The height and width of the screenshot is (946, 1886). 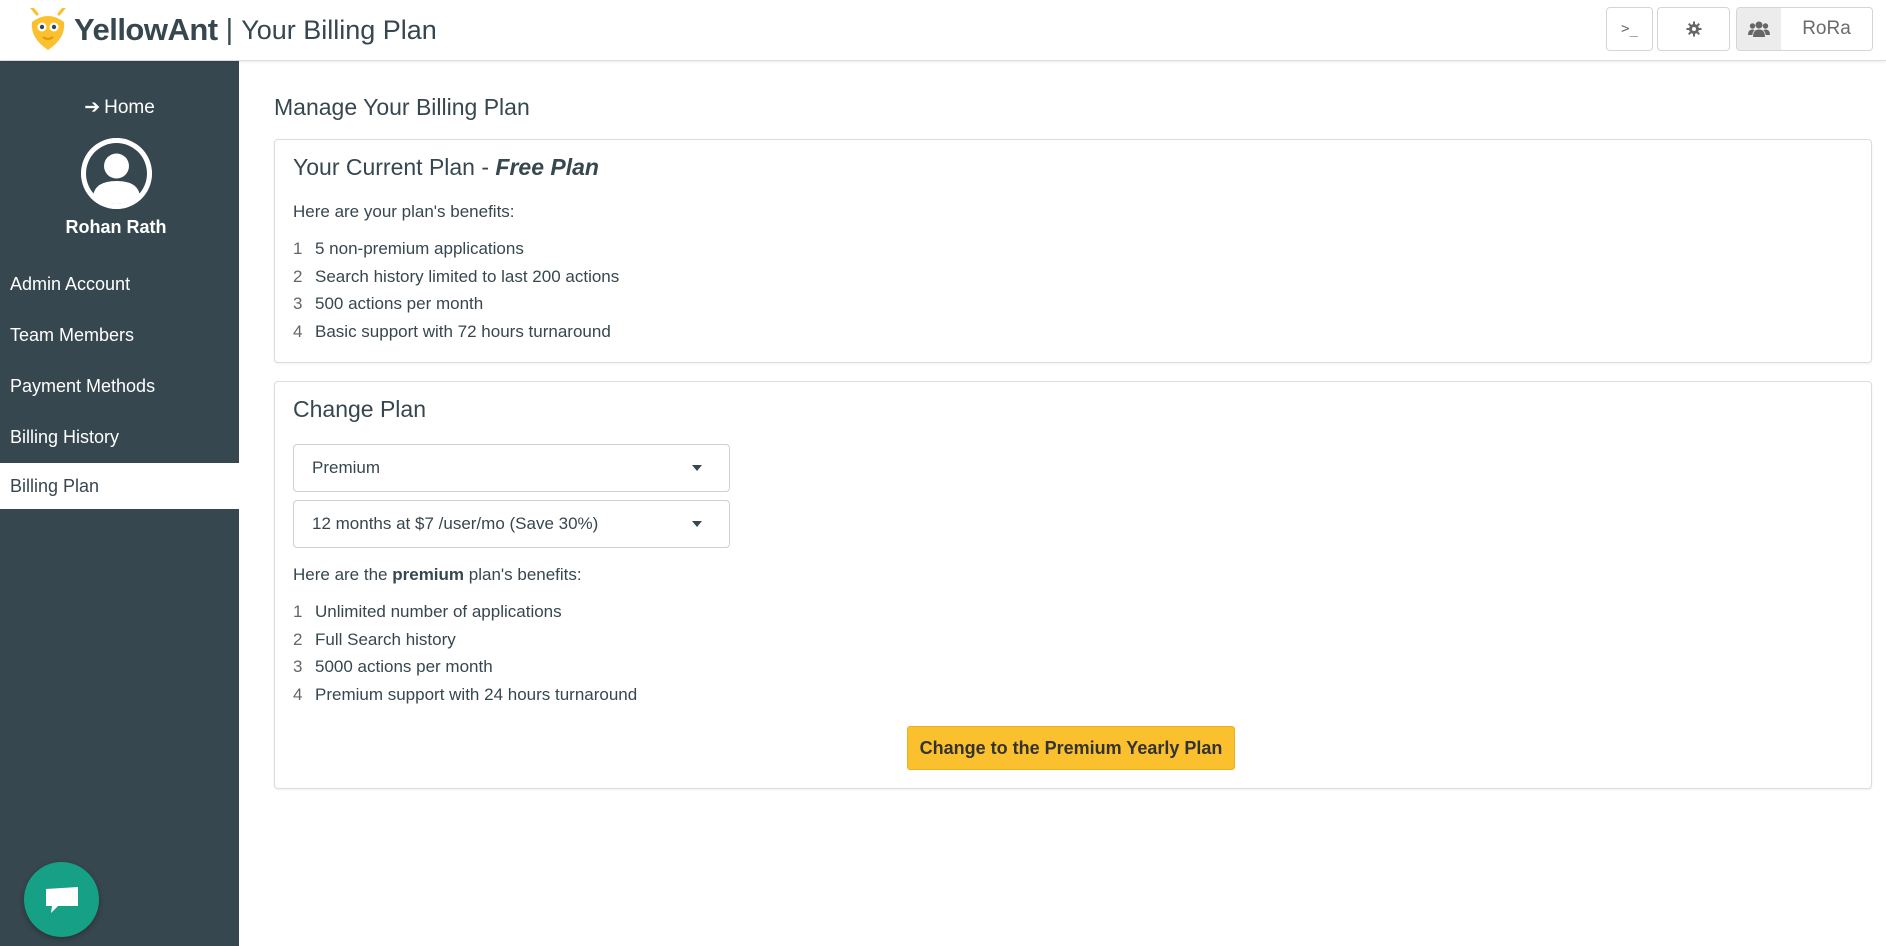 What do you see at coordinates (343, 574) in the screenshot?
I see `premium-intro-prefix: Here are the` at bounding box center [343, 574].